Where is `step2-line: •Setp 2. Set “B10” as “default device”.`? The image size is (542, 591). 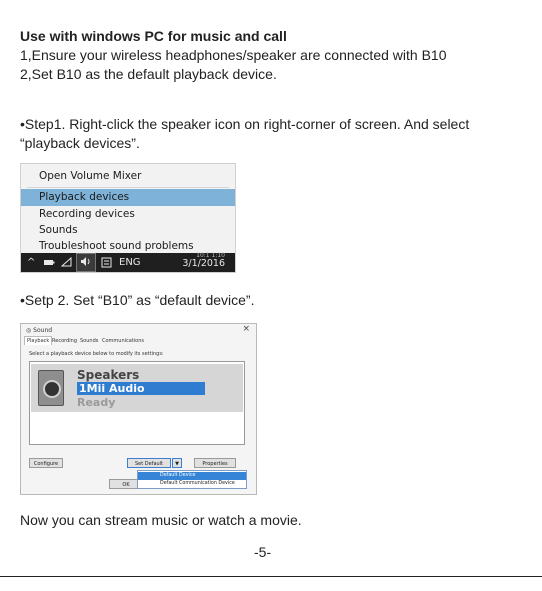 step2-line: •Setp 2. Set “B10” as “default device”. is located at coordinates (137, 300).